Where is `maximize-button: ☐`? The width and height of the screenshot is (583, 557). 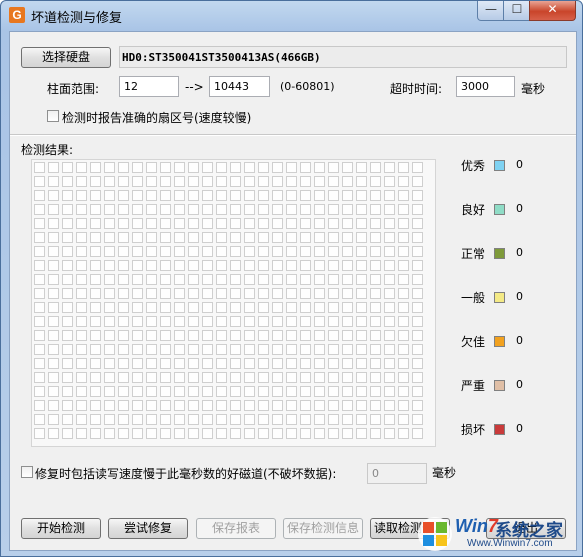
maximize-button: ☐ is located at coordinates (517, 11).